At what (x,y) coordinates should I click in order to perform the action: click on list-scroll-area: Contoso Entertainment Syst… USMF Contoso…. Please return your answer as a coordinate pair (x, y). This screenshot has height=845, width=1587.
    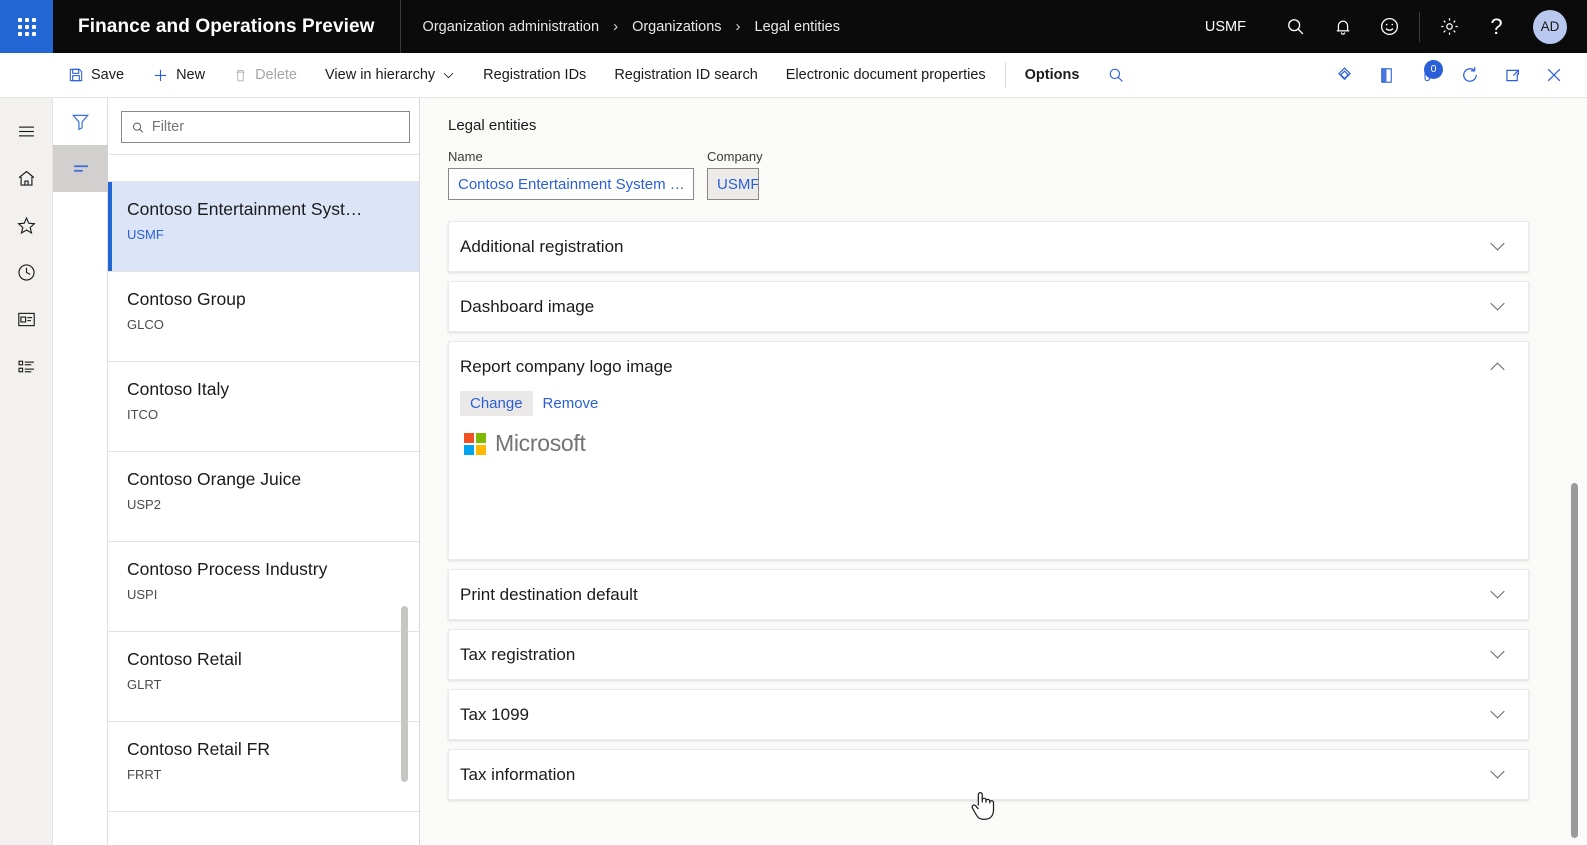
    Looking at the image, I should click on (263, 504).